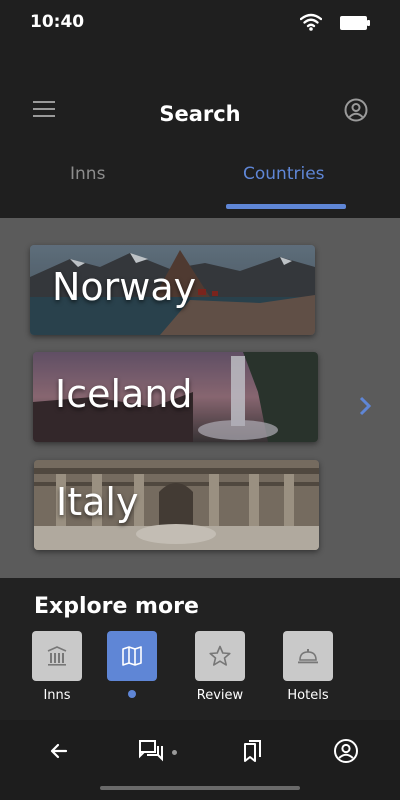  What do you see at coordinates (97, 502) in the screenshot?
I see `country-name: Italy` at bounding box center [97, 502].